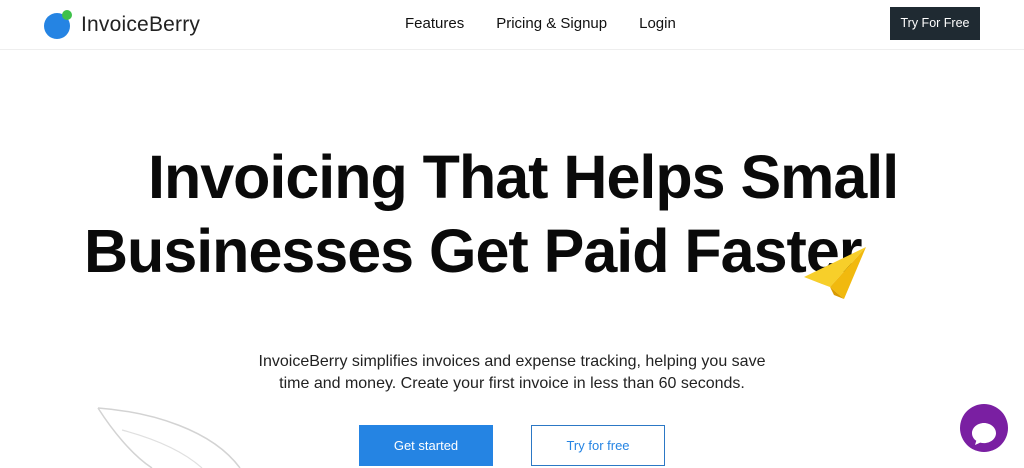 This screenshot has width=1024, height=468. Describe the element at coordinates (58, 24) in the screenshot. I see `berry-logo-icon` at that location.